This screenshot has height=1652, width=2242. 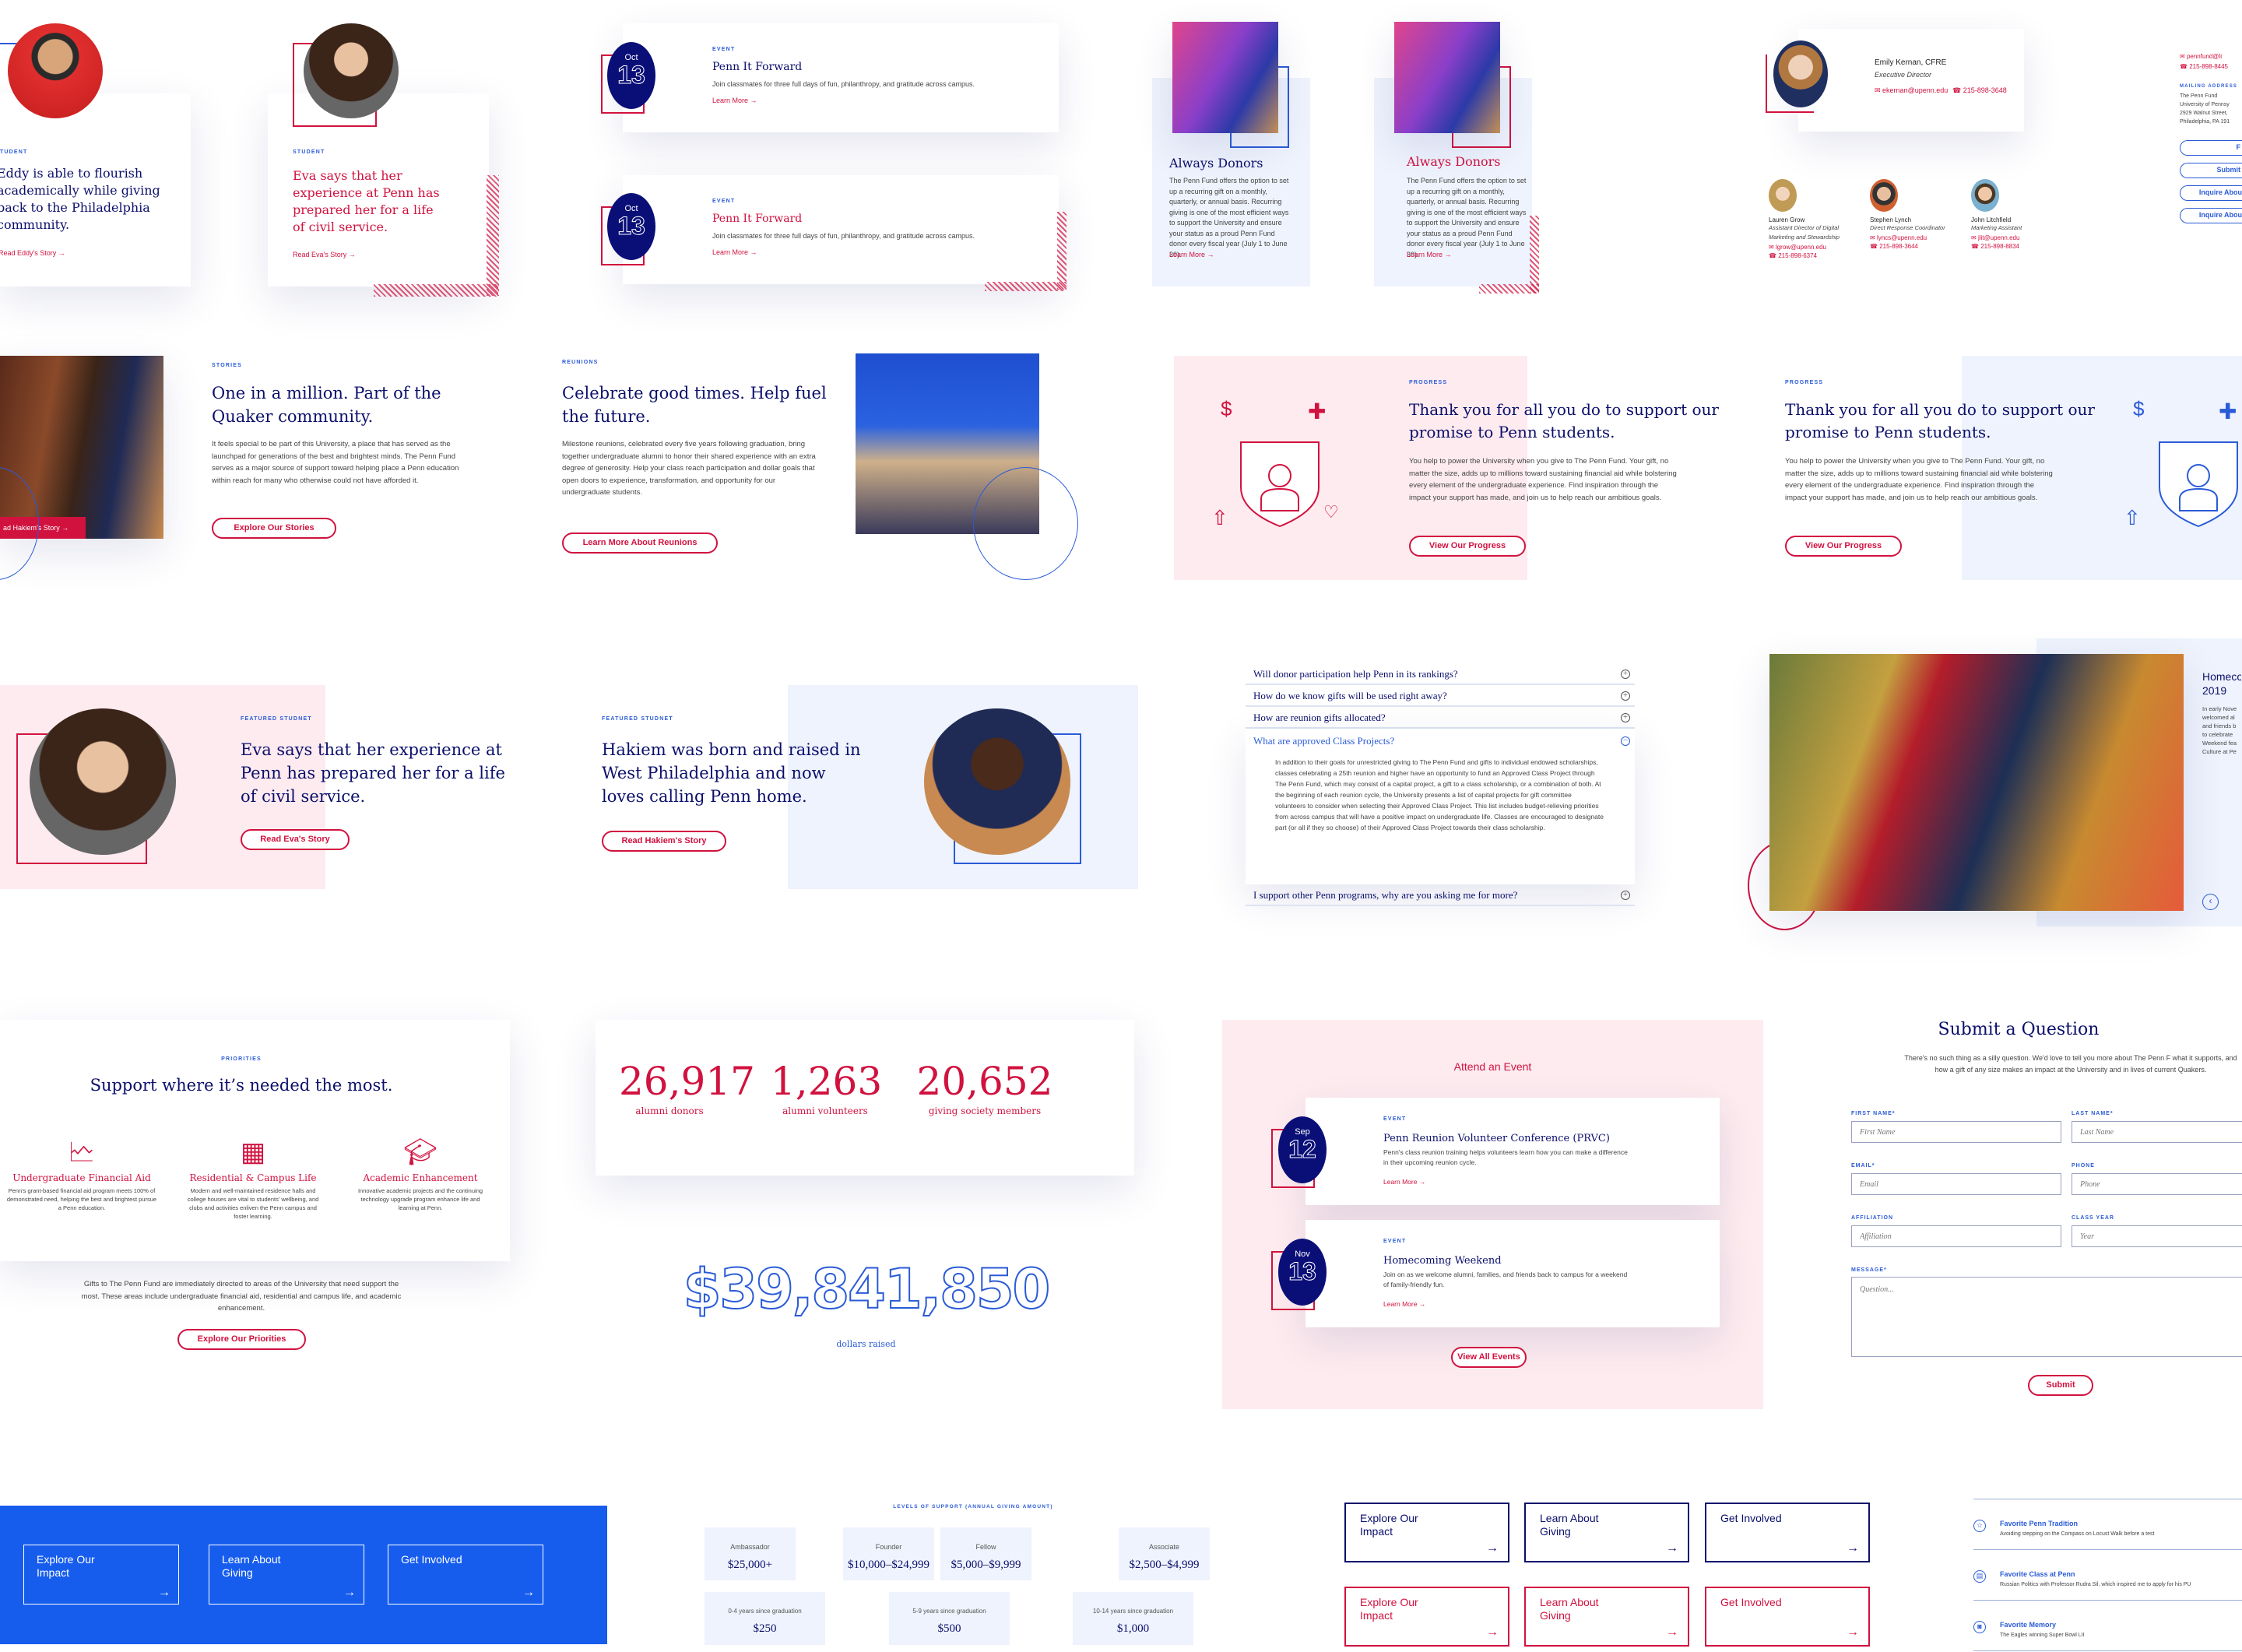 I want to click on date-badge: Sep 12, so click(x=1302, y=1149).